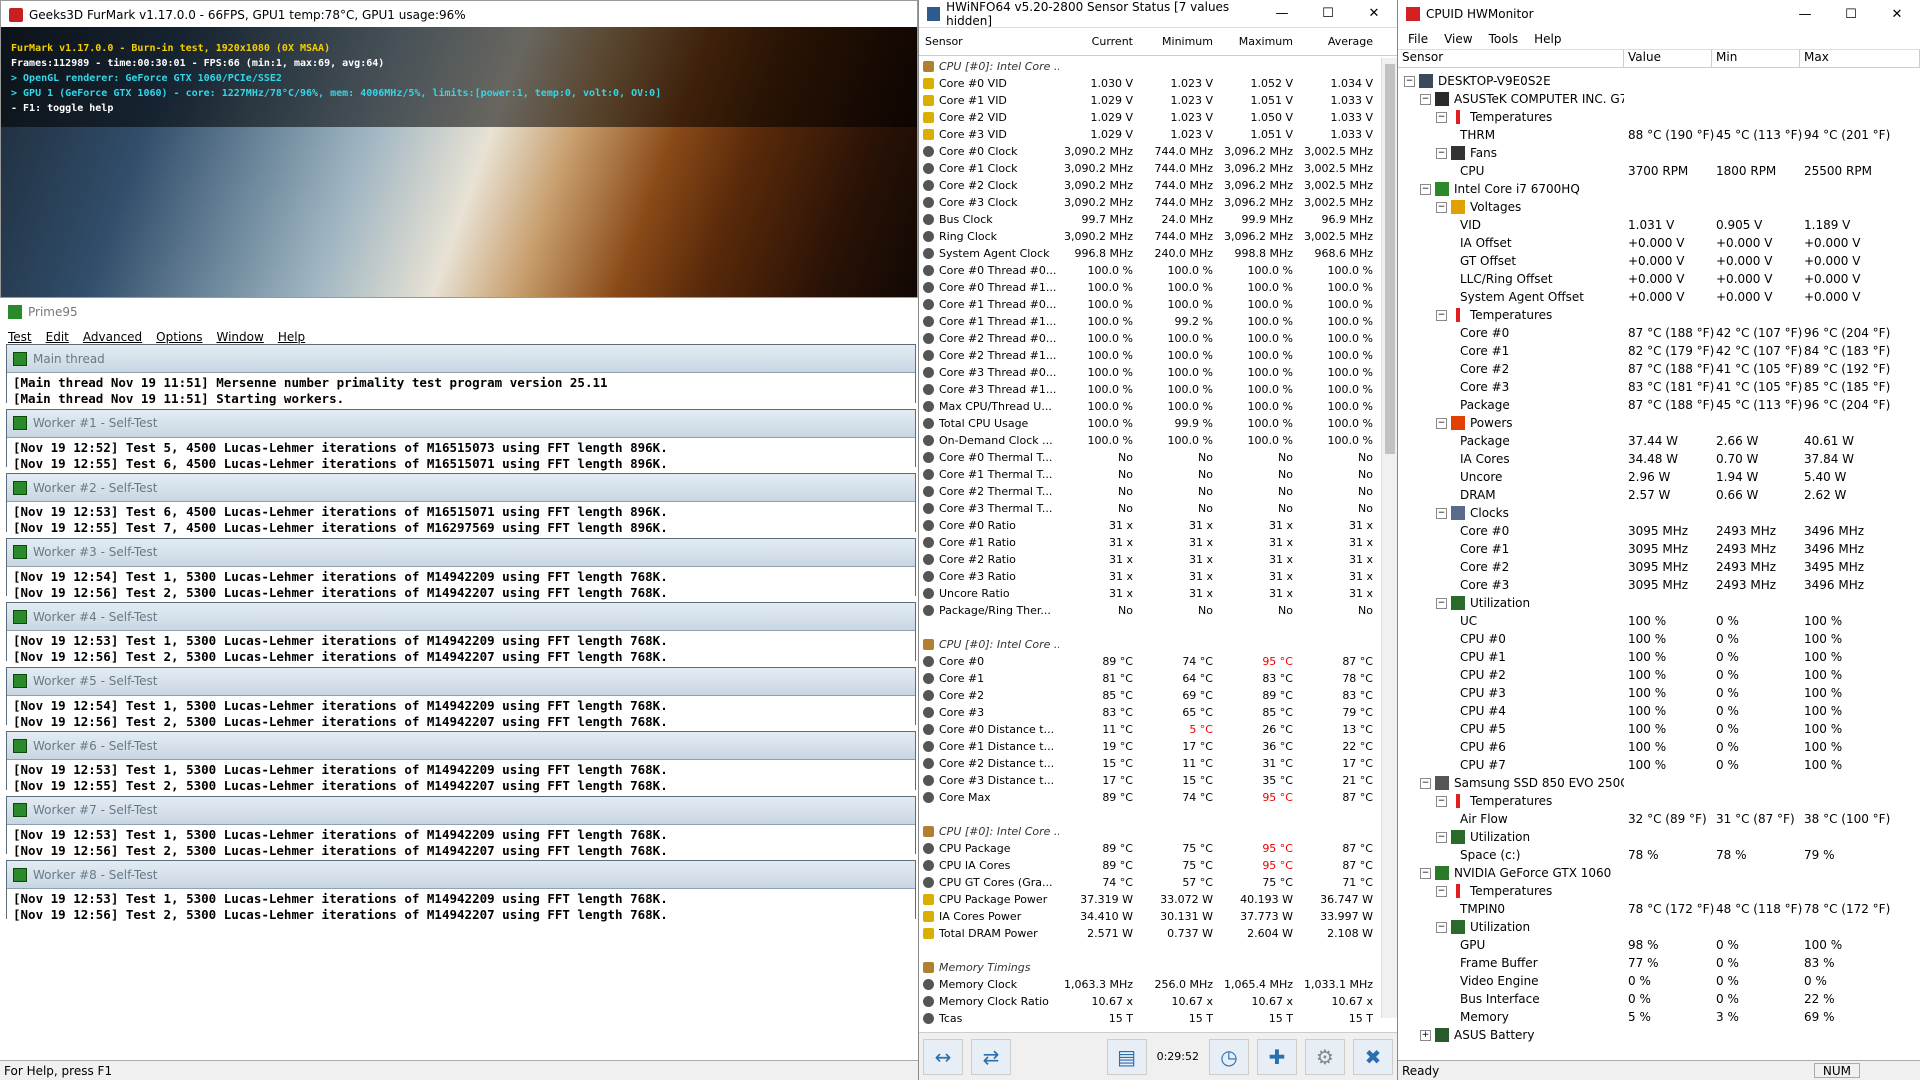  Describe the element at coordinates (1150, 559) in the screenshot. I see `sensor-row: Core #2 Ratio 31 x 31 x 31 x 31 x` at that location.